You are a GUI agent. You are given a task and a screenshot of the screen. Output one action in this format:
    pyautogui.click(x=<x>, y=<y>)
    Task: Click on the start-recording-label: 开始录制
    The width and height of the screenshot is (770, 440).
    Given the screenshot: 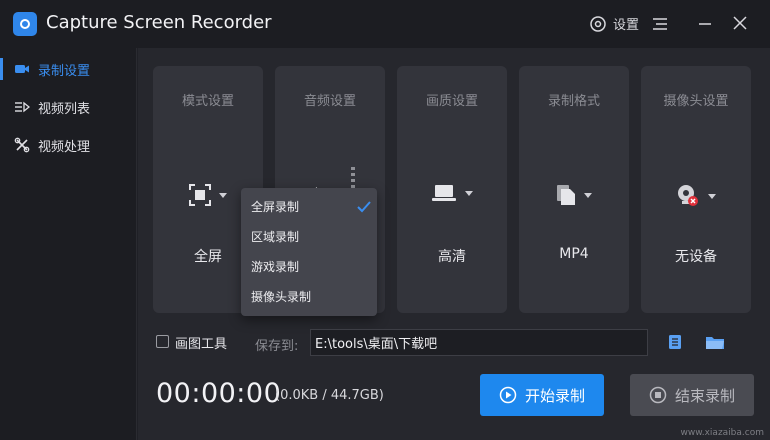 What is the action you would take?
    pyautogui.click(x=554, y=396)
    